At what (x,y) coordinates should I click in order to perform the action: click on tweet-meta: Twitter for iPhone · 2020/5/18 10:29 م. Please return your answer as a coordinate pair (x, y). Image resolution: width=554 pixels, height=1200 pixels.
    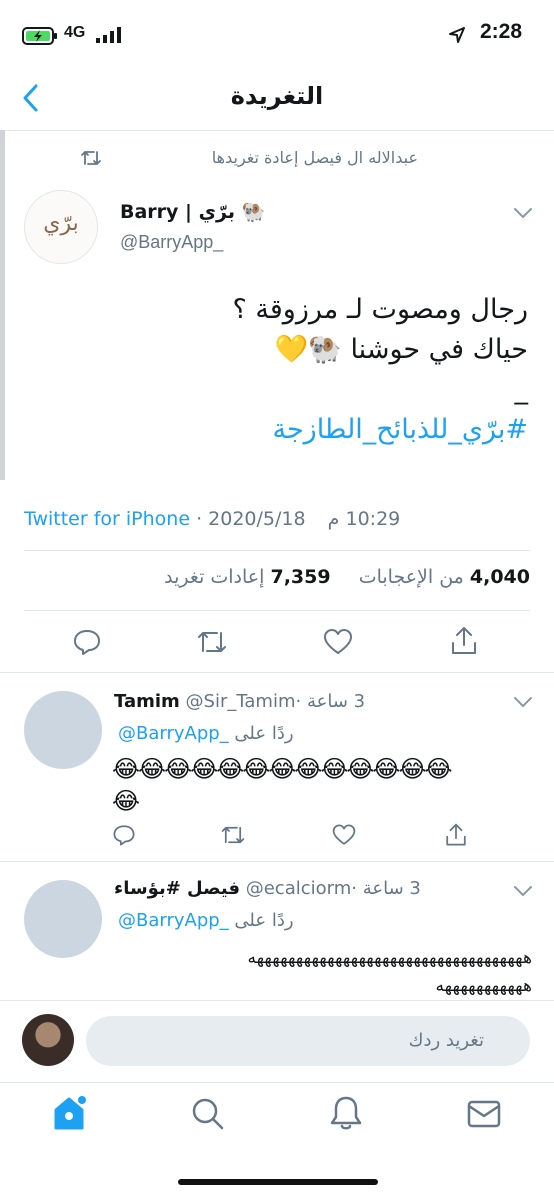
    Looking at the image, I should click on (212, 519).